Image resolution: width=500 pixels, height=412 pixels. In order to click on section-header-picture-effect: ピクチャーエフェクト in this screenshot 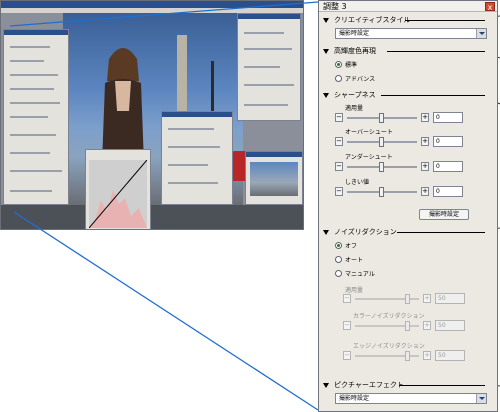, I will do `click(363, 385)`.